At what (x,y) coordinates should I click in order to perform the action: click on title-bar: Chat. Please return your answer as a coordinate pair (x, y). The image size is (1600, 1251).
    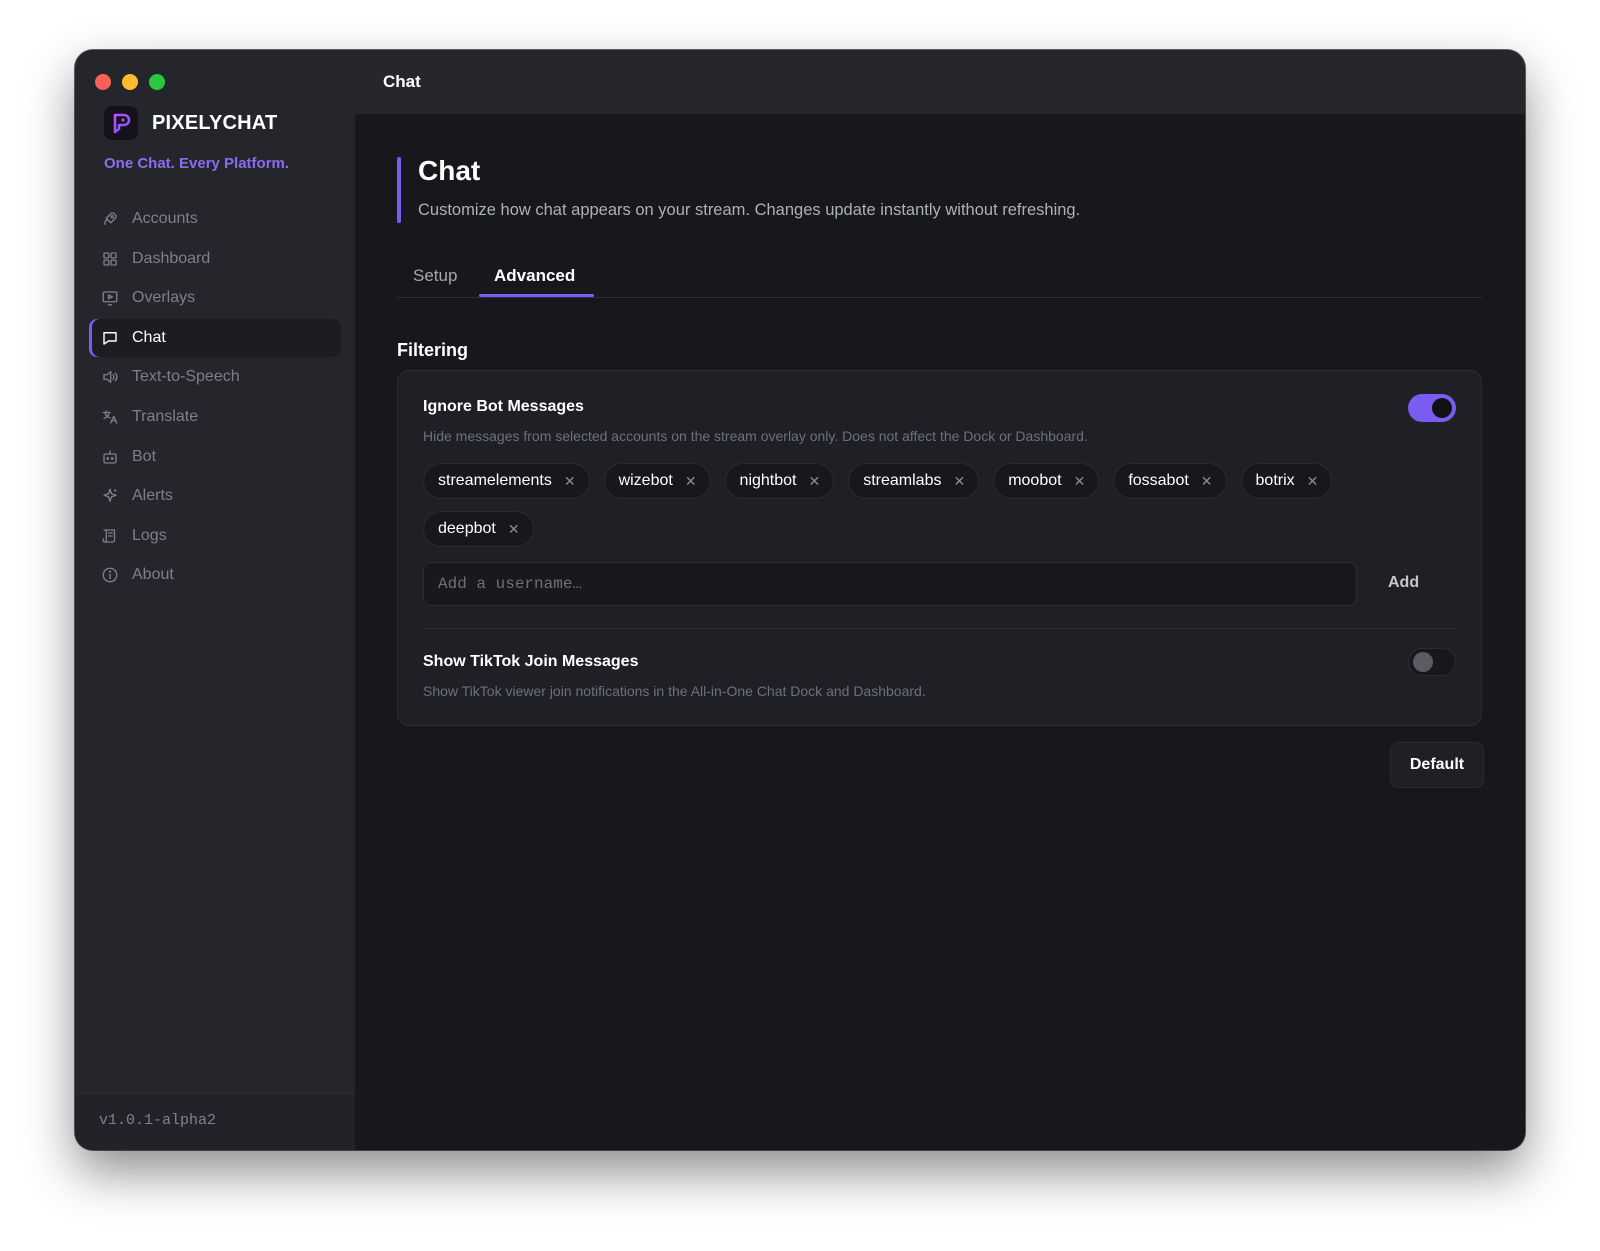
    Looking at the image, I should click on (940, 82).